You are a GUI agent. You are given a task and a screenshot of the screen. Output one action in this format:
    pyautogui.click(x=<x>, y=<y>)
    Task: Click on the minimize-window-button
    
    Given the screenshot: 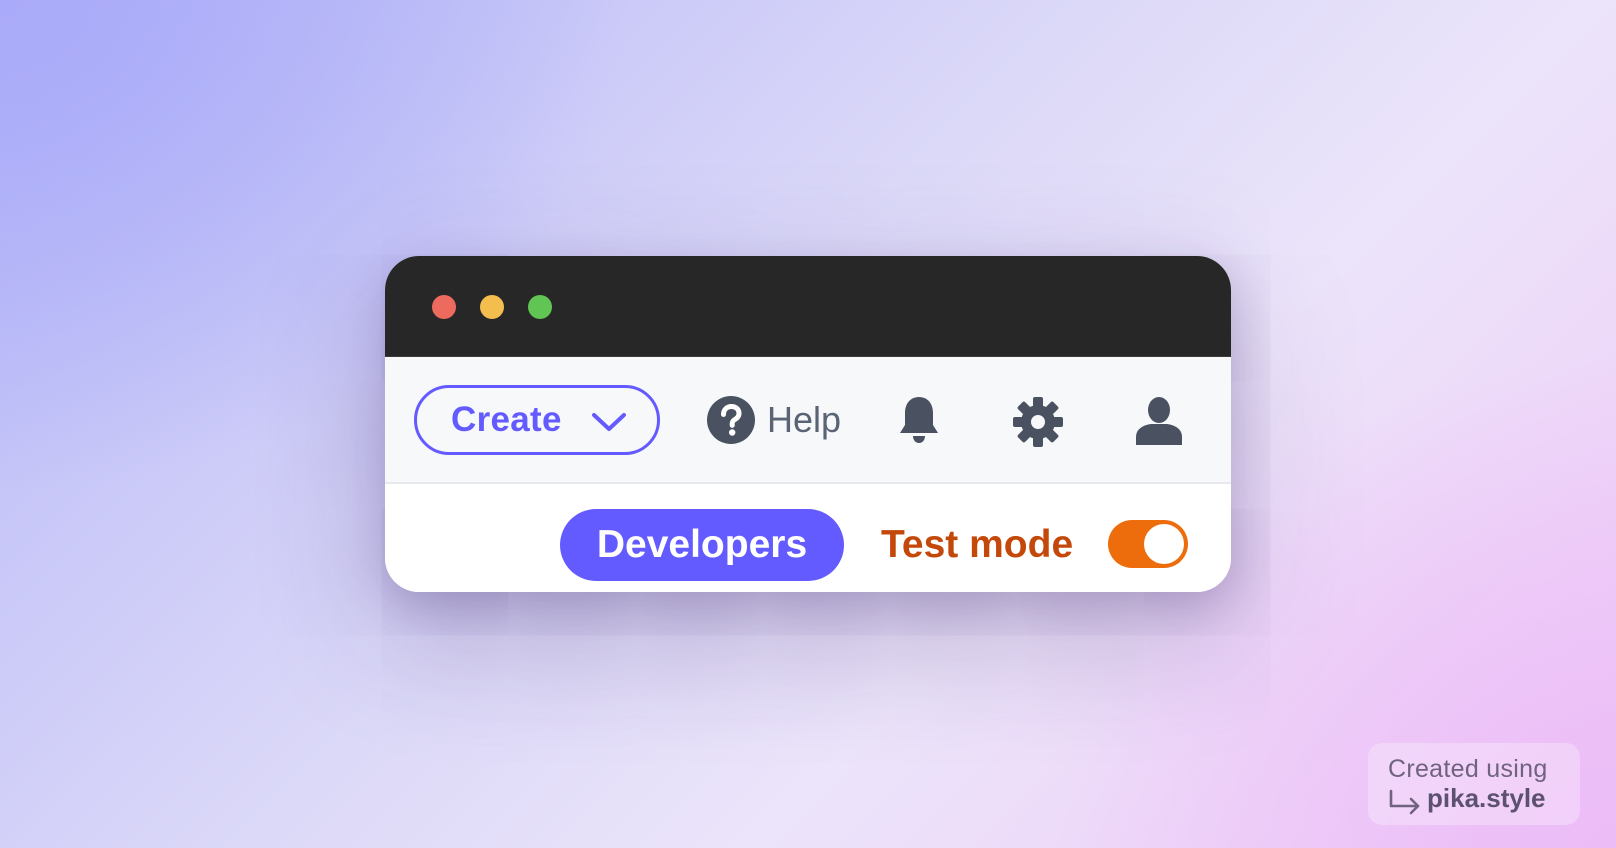 What is the action you would take?
    pyautogui.click(x=492, y=307)
    